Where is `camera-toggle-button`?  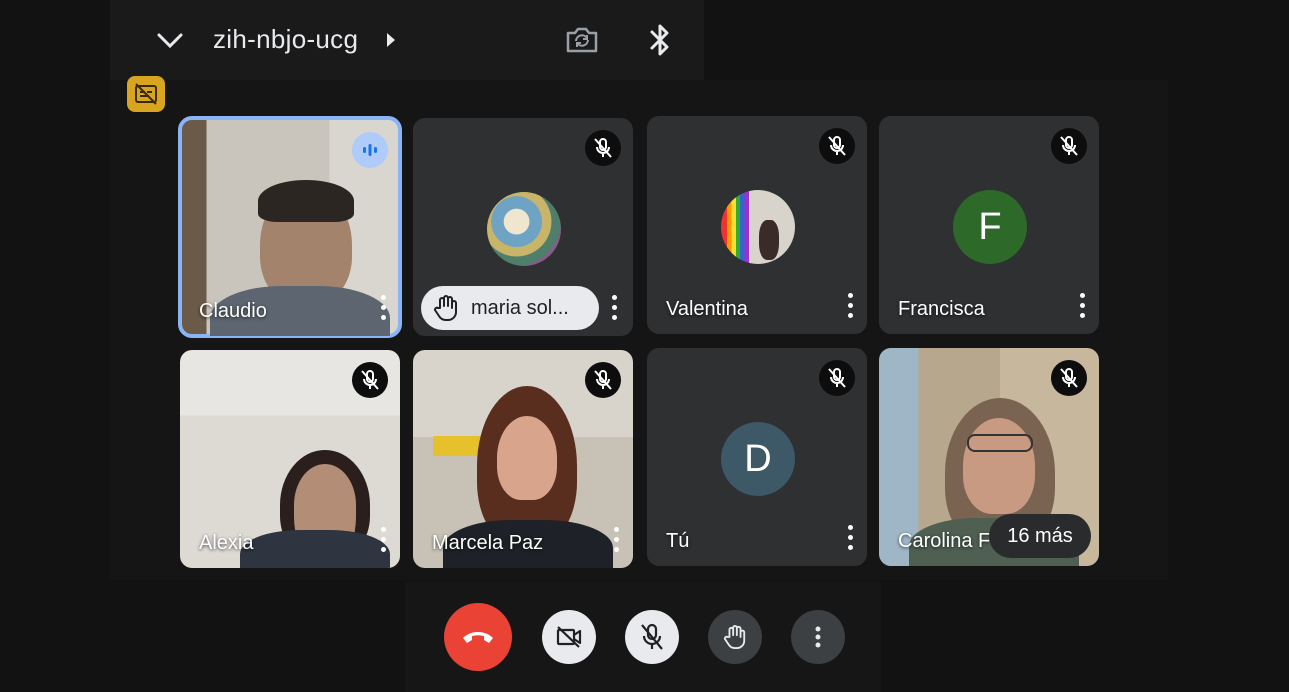 camera-toggle-button is located at coordinates (569, 637).